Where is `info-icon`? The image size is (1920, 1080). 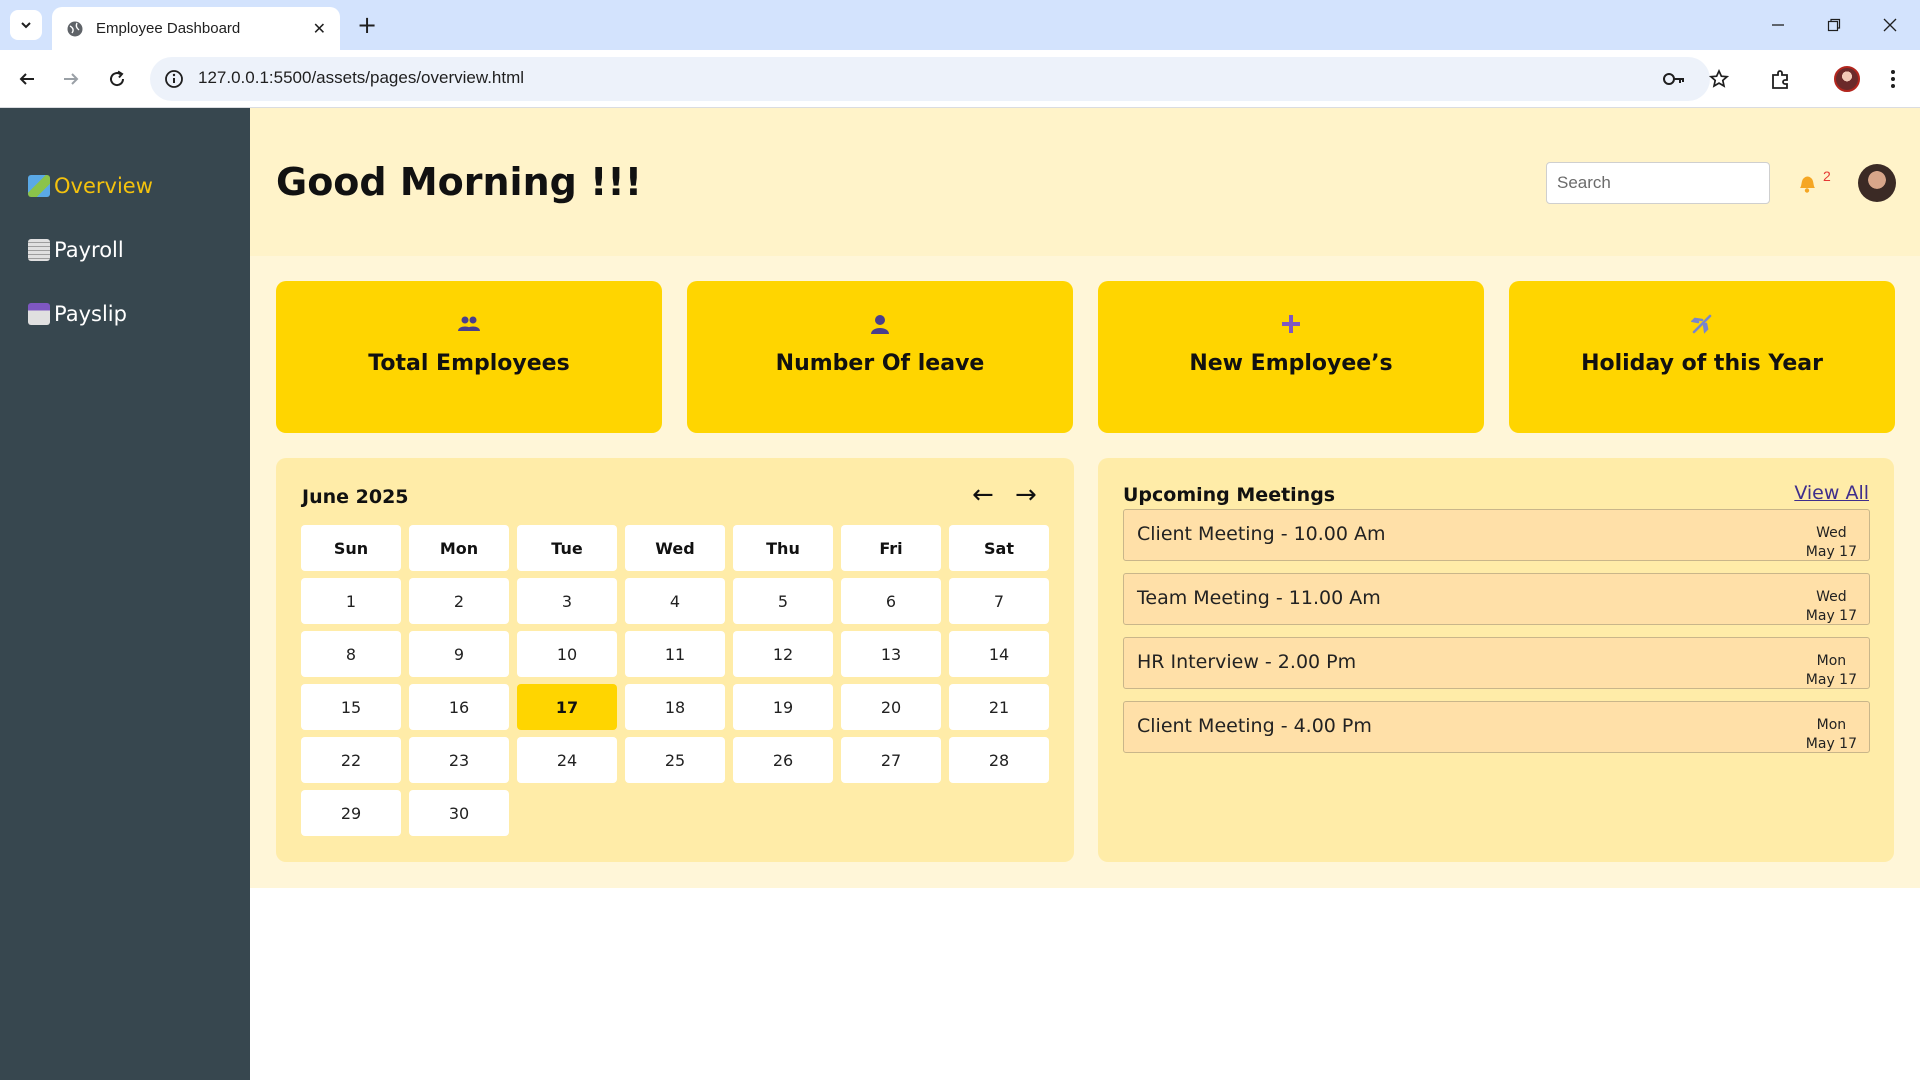
info-icon is located at coordinates (174, 79).